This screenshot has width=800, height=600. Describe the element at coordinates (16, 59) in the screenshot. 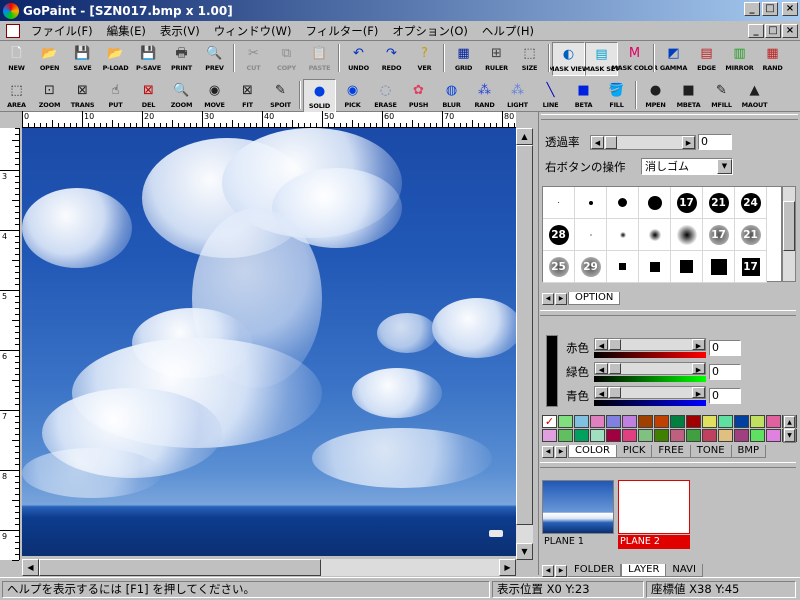

I see `tool-new-button: 🗋 NEW` at that location.